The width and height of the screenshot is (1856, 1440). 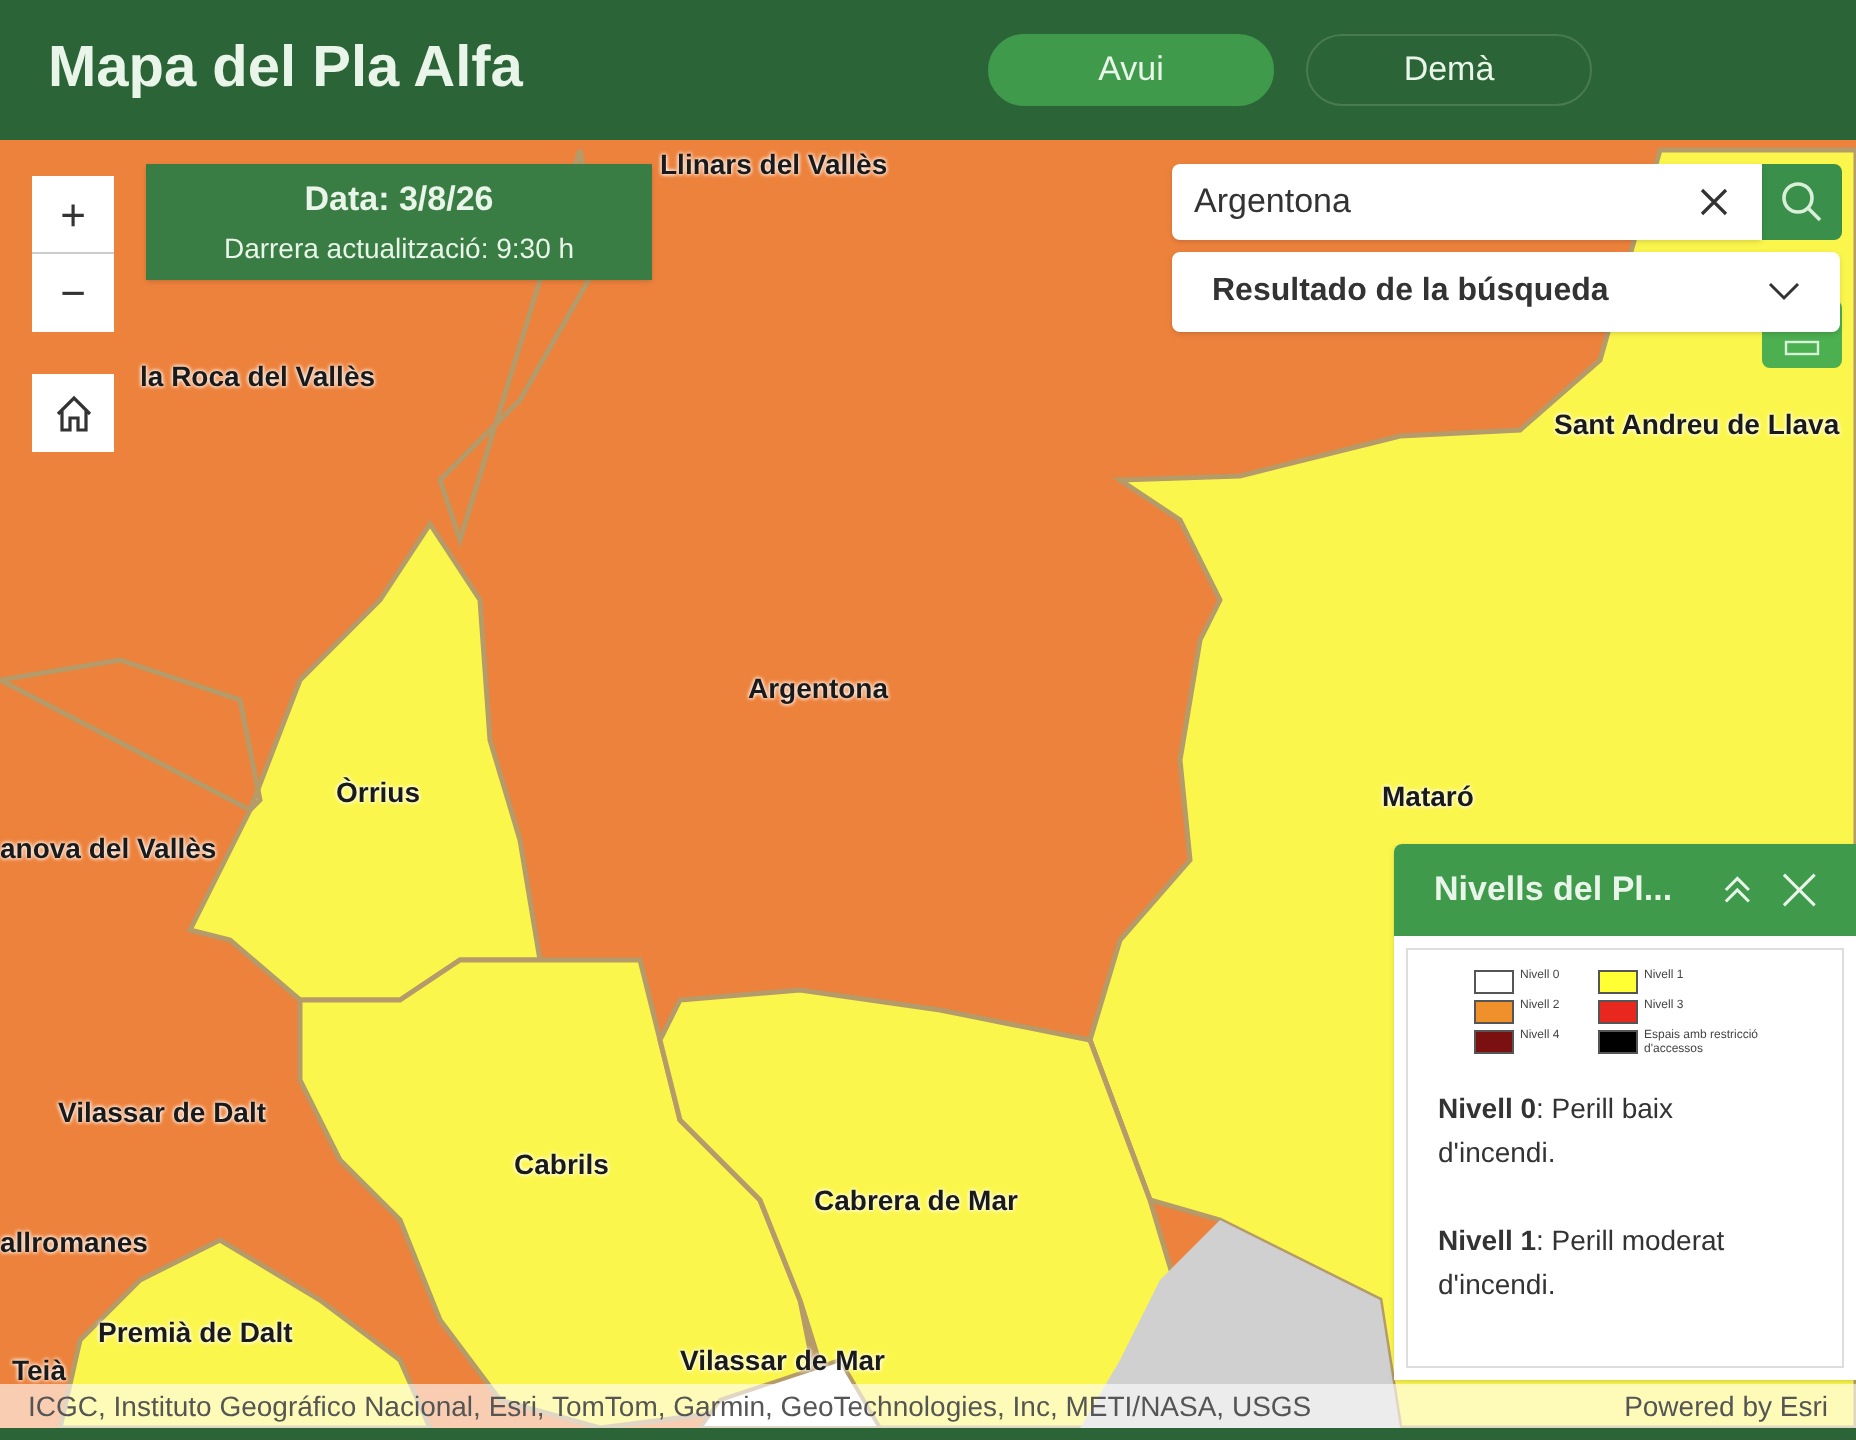 What do you see at coordinates (1449, 70) in the screenshot?
I see `day-tab: Demà` at bounding box center [1449, 70].